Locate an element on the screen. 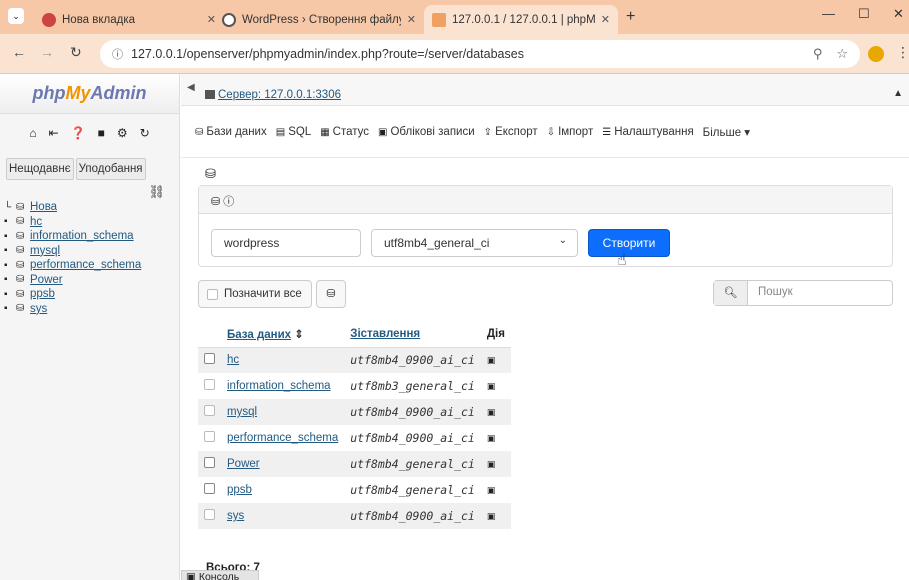  collation-select: utf8mb4_general_ci ⌄ is located at coordinates (474, 243).